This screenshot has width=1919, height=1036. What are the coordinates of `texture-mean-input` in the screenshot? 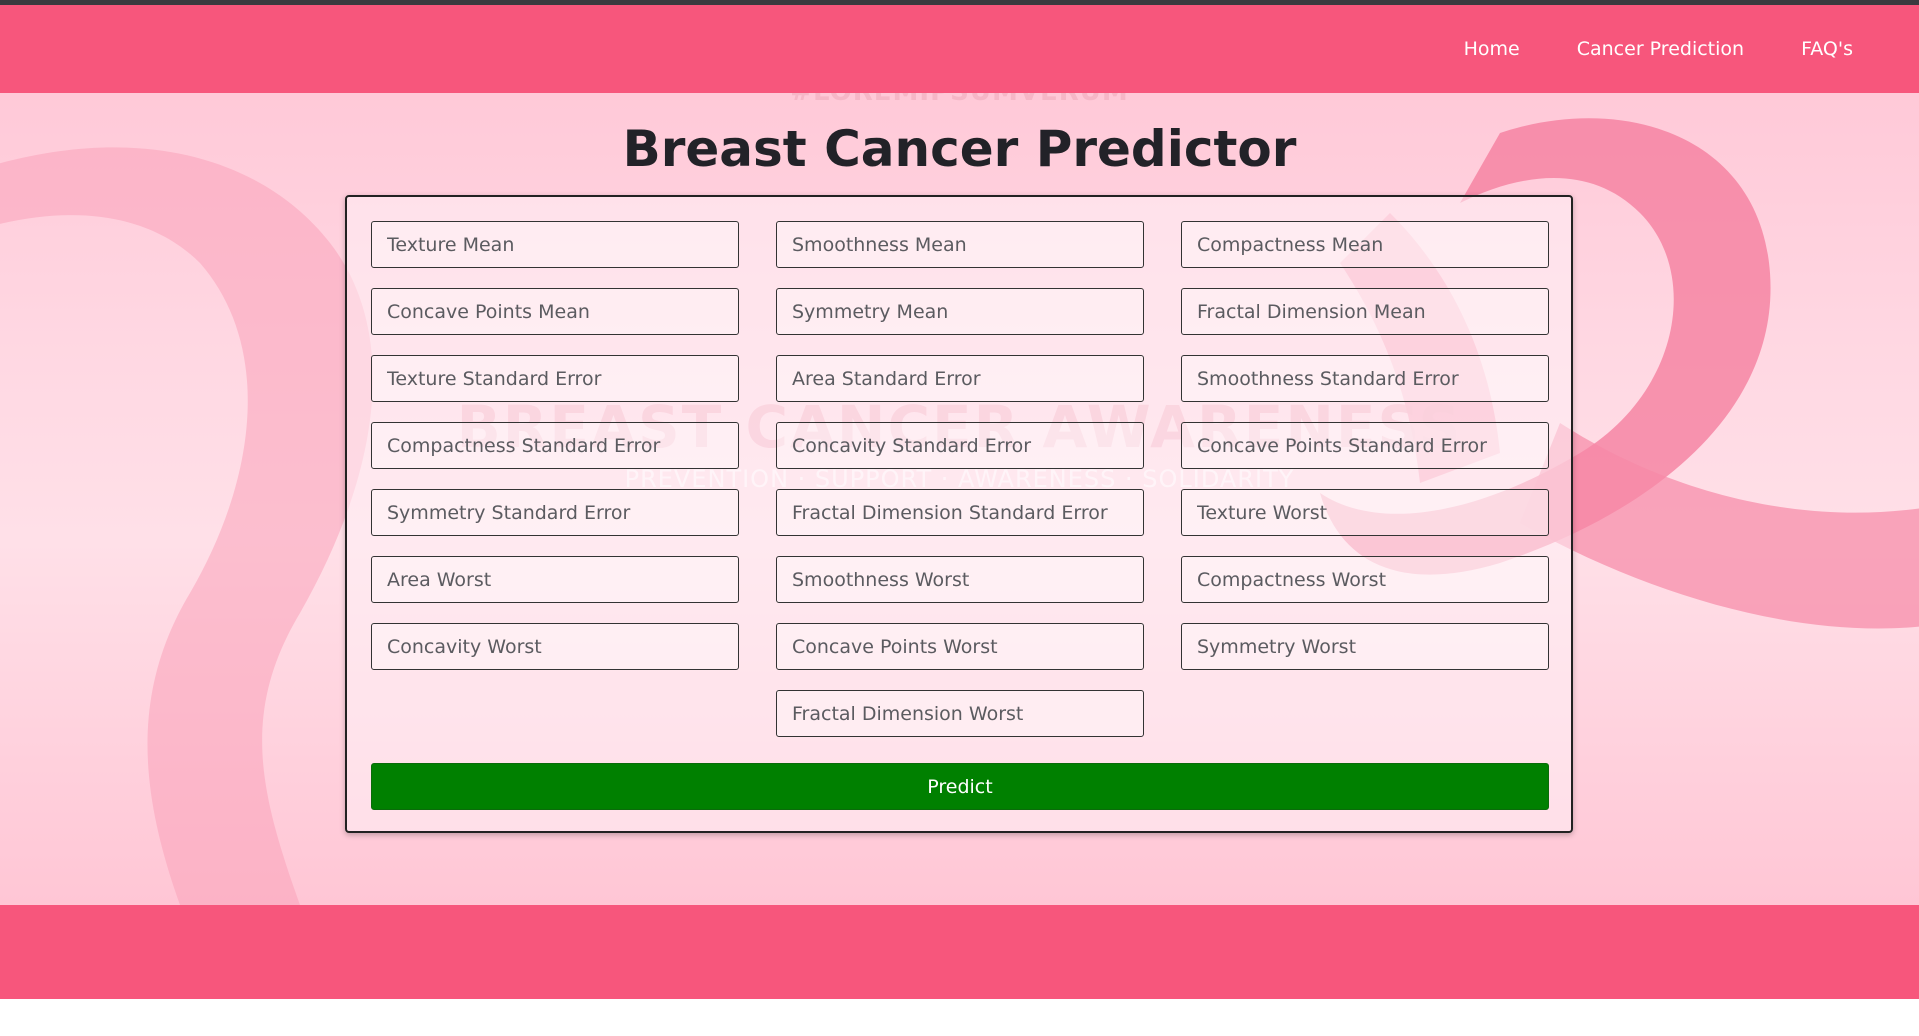 It's located at (555, 244).